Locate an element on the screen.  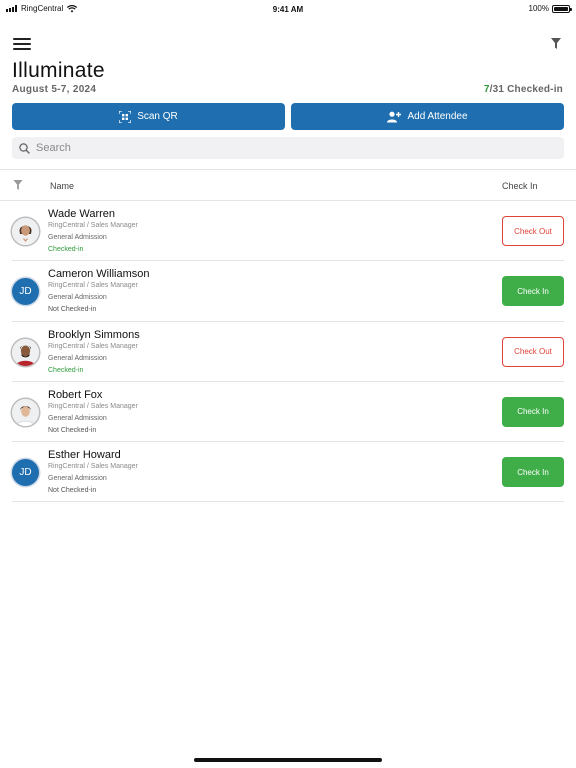
qr-scan-icon is located at coordinates (125, 116).